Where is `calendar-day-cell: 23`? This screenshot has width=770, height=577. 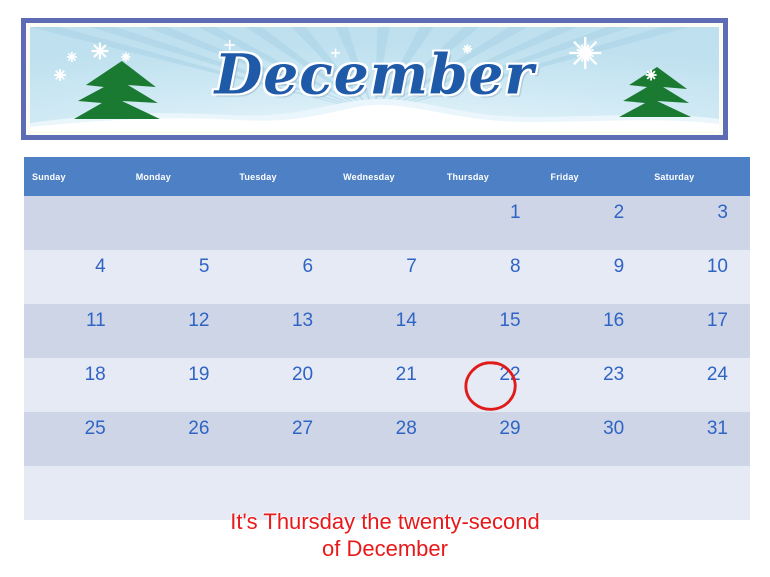 calendar-day-cell: 23 is located at coordinates (594, 385).